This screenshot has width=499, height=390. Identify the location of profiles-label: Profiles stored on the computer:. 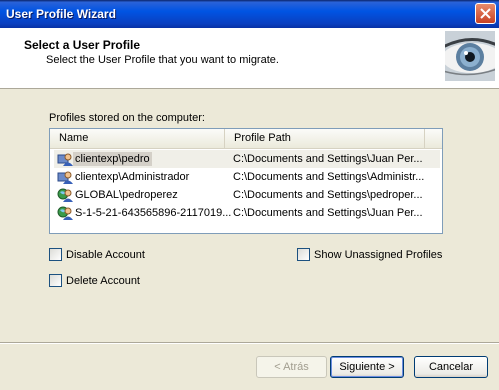
(127, 118).